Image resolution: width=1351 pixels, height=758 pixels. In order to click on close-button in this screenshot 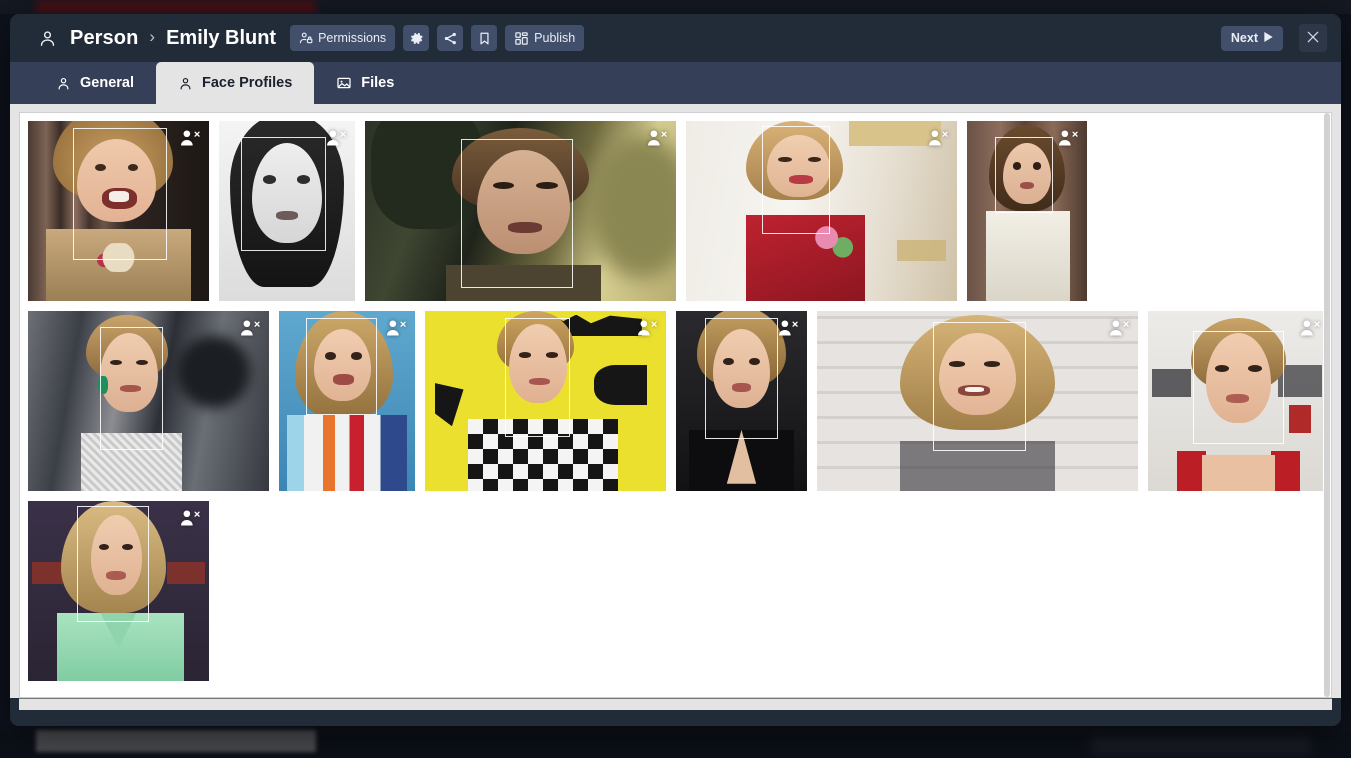, I will do `click(1313, 38)`.